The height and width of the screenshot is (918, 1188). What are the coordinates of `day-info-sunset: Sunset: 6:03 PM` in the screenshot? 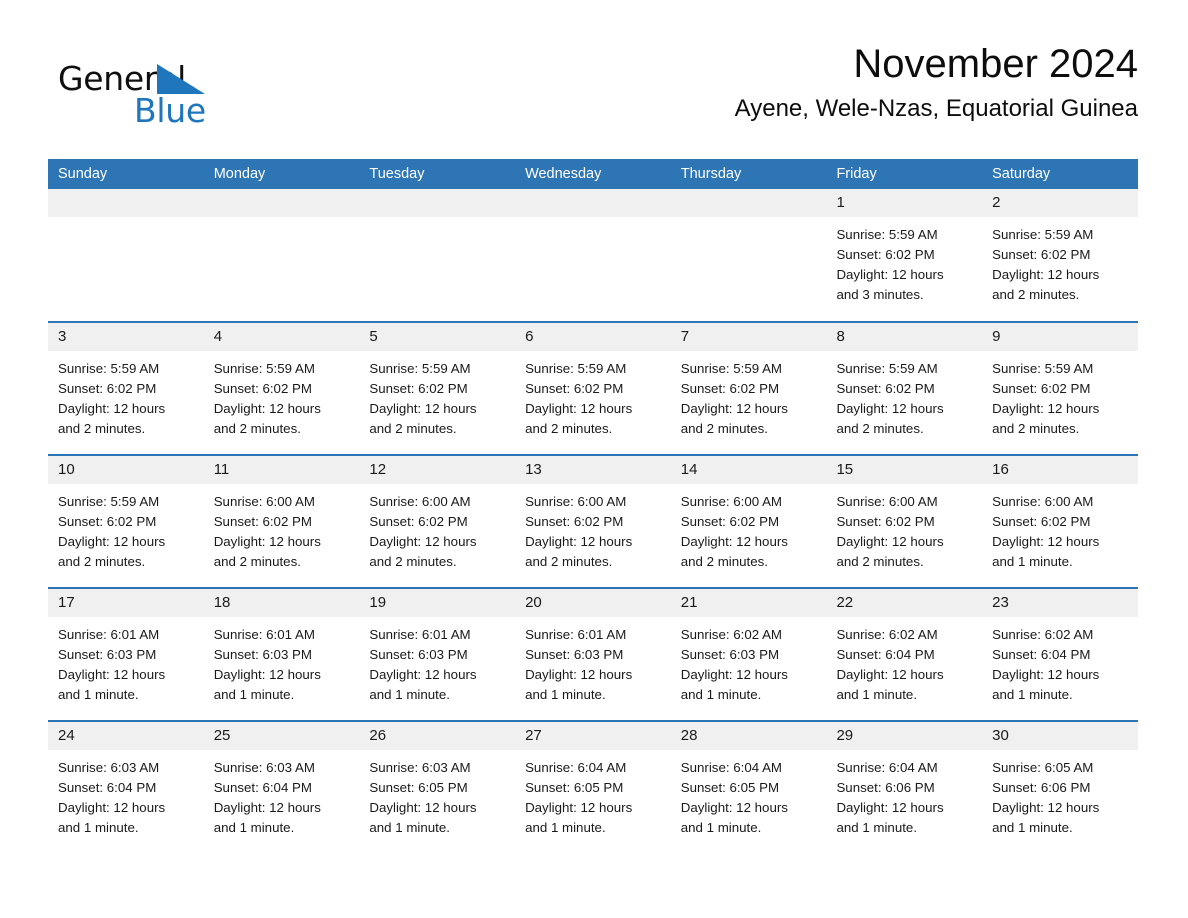 It's located at (574, 654).